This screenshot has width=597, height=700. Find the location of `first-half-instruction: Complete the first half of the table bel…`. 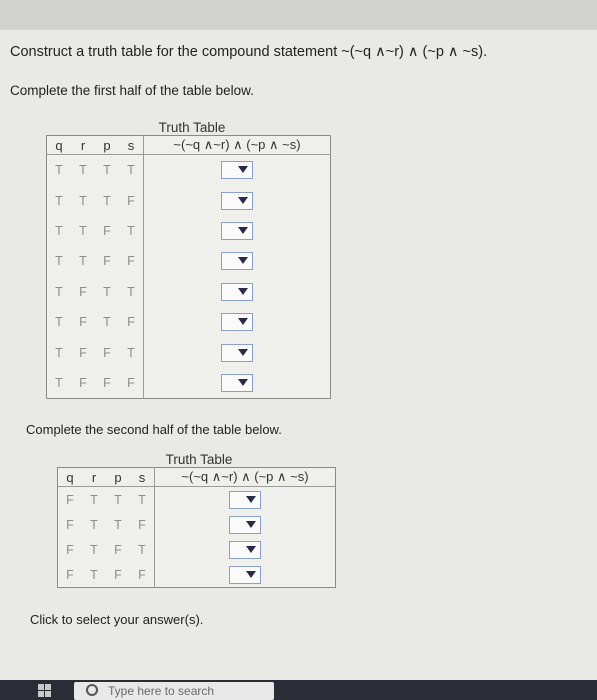

first-half-instruction: Complete the first half of the table bel… is located at coordinates (132, 90).